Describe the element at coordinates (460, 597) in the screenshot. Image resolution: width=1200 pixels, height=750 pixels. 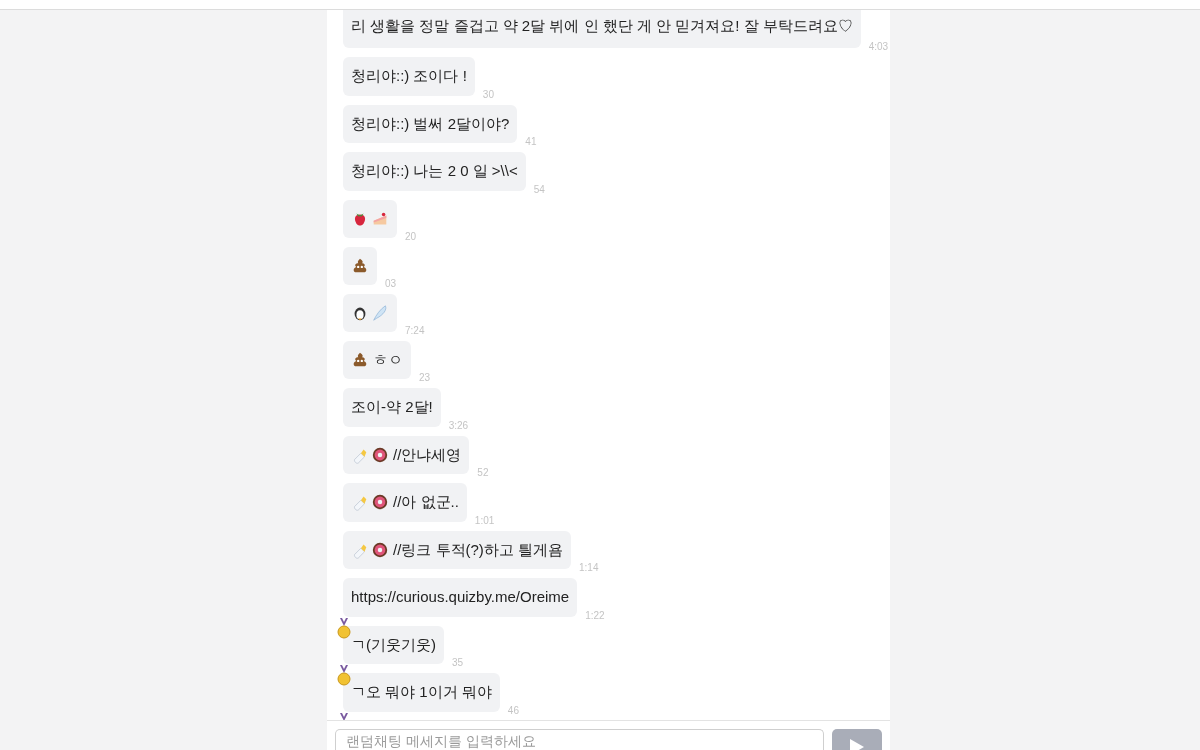
I see `message-text: https://curious.quizby.me/Oreime` at that location.